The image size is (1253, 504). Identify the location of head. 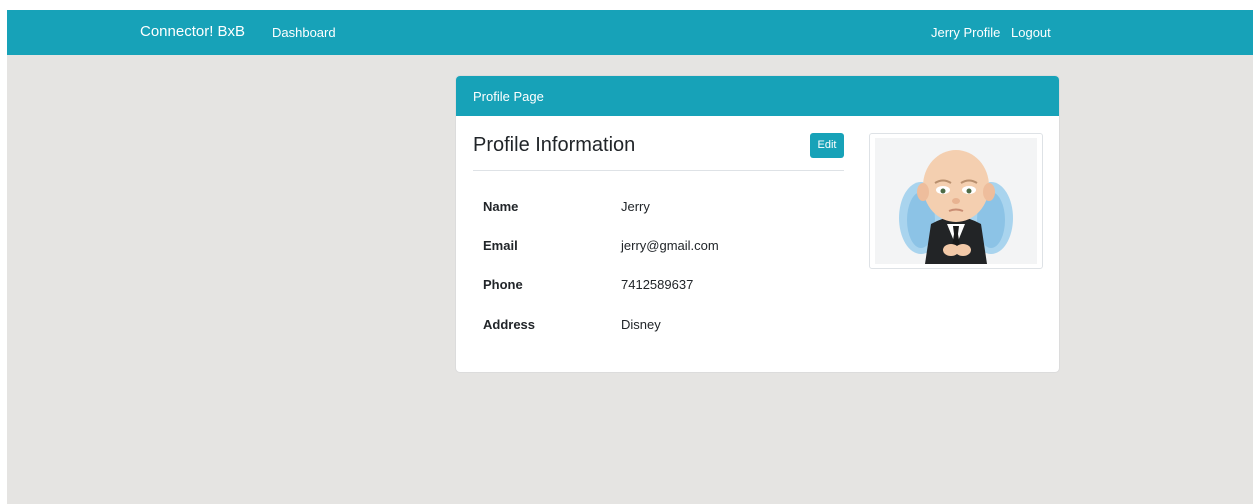
(956, 186).